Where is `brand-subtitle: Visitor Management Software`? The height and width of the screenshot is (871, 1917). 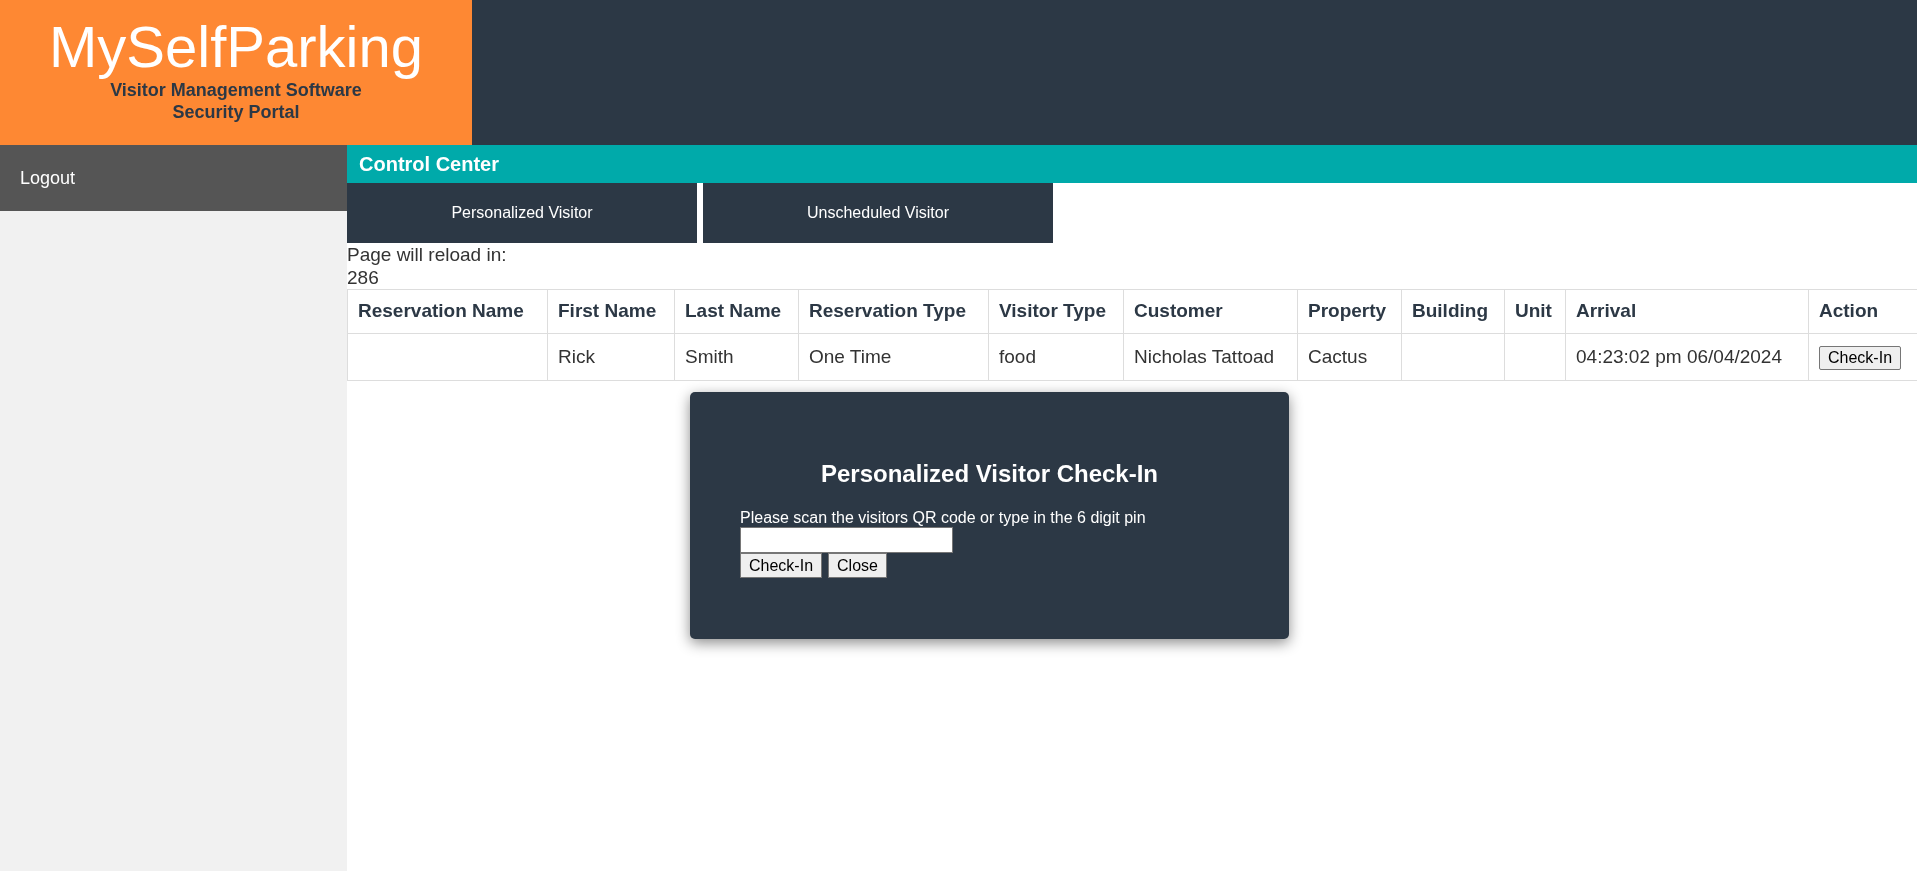
brand-subtitle: Visitor Management Software is located at coordinates (236, 90).